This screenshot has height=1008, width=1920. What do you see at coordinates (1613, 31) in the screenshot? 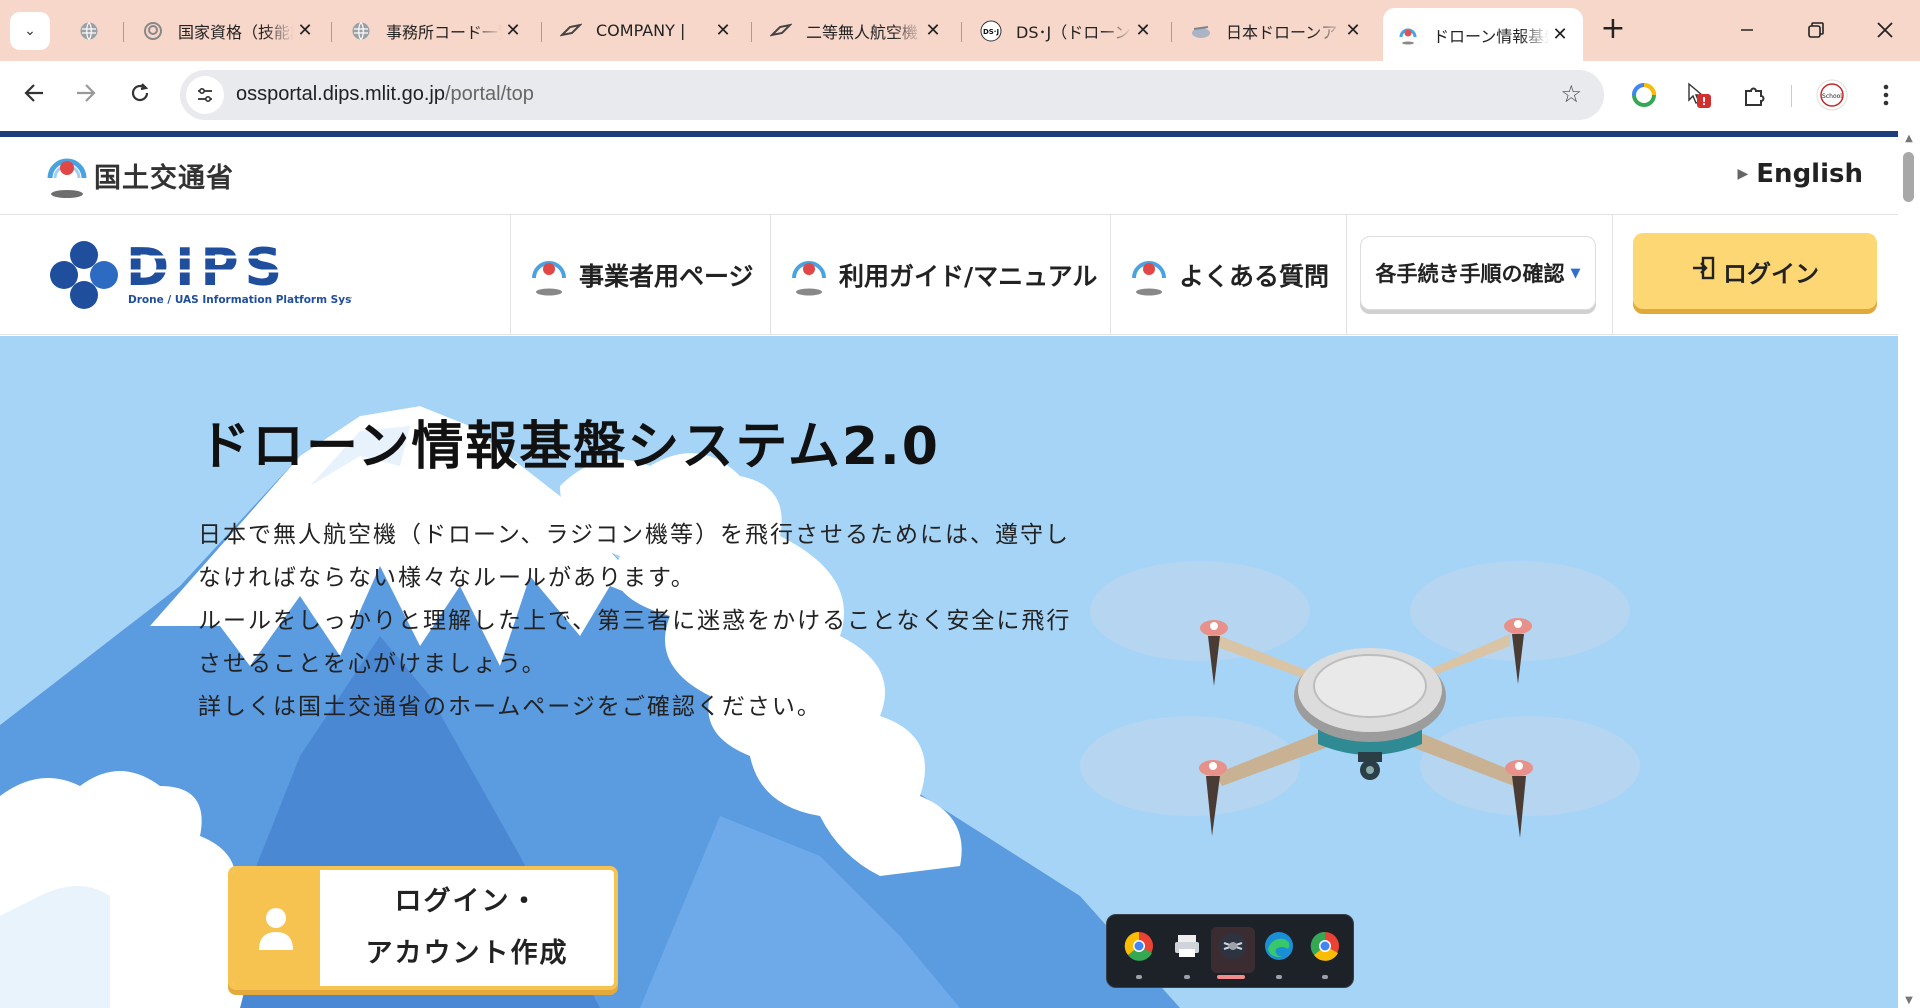
I see `new-tab-button: +` at bounding box center [1613, 31].